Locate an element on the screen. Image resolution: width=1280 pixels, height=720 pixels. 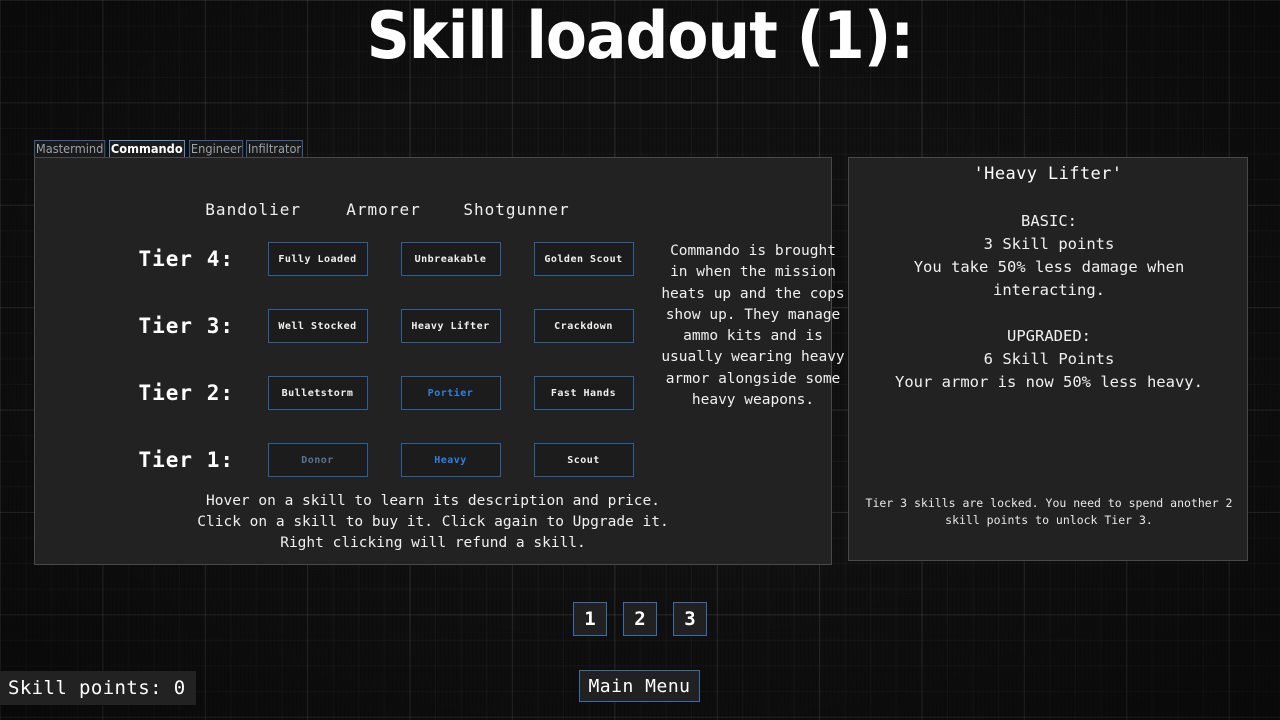
skill-cell: Golden Scout is located at coordinates (583, 259).